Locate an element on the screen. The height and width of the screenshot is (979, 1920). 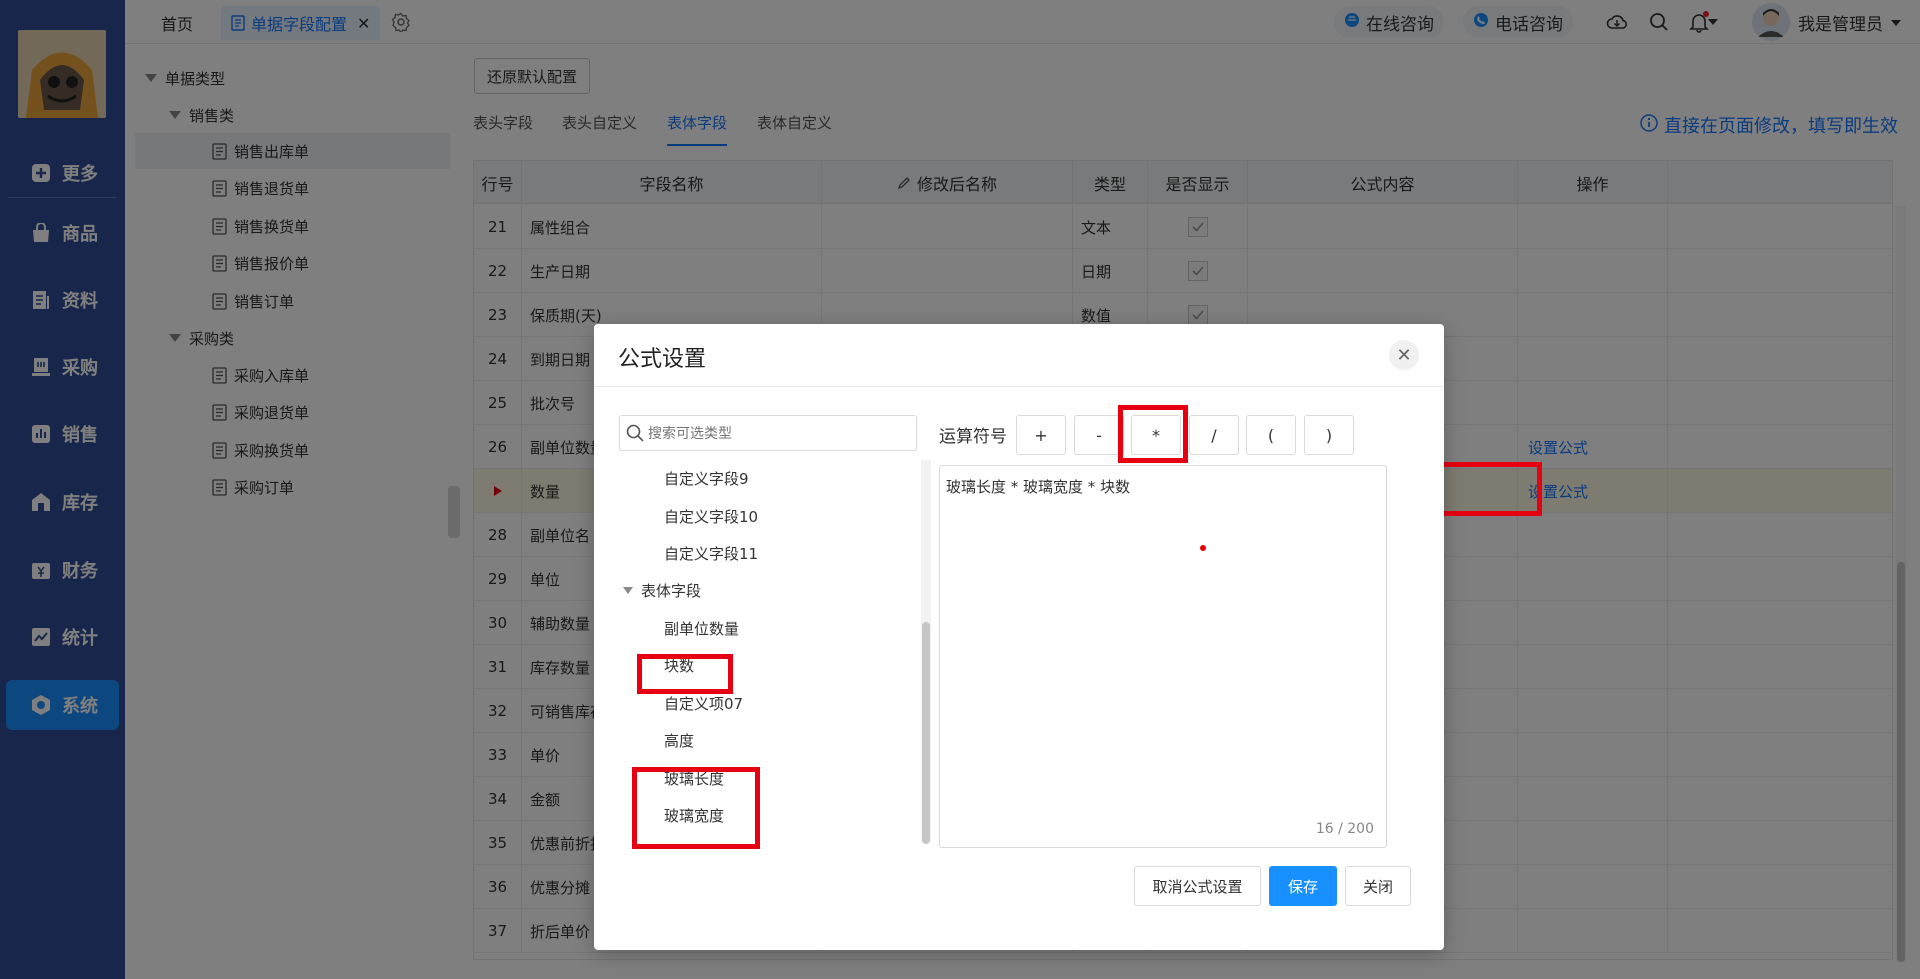
dialog-divider is located at coordinates (1019, 386).